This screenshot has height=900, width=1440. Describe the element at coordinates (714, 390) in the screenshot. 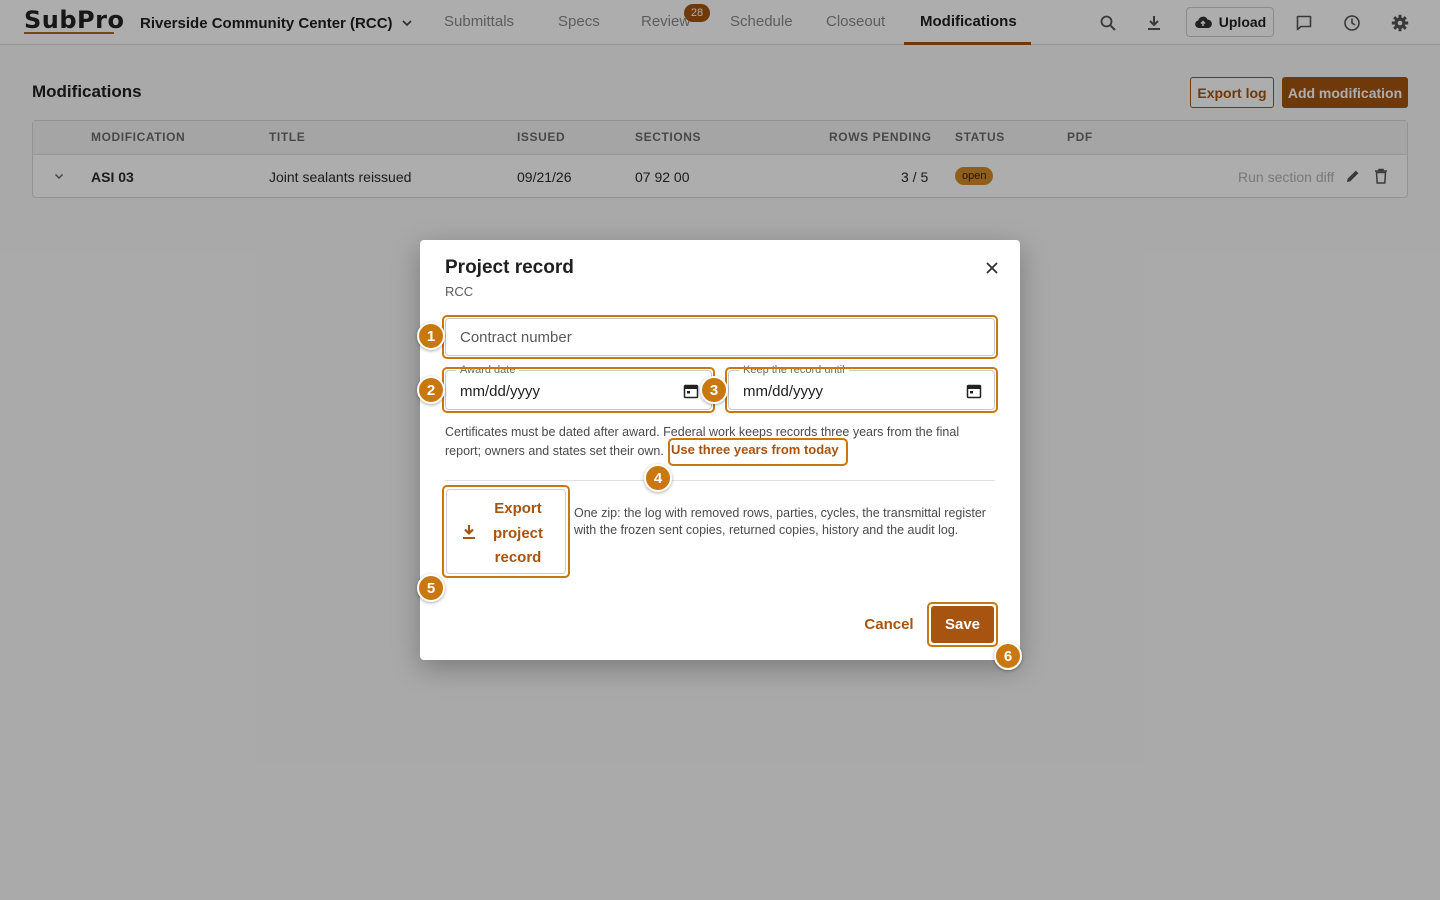

I see `step-marker-3: 3` at that location.